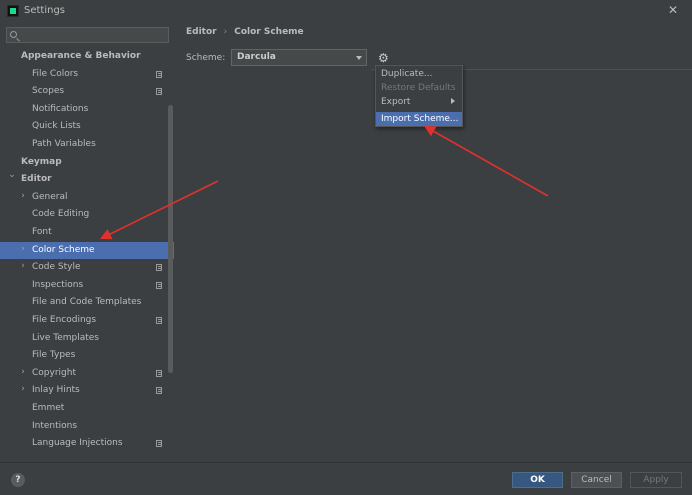  Describe the element at coordinates (537, 480) in the screenshot. I see `ok-button: OK` at that location.